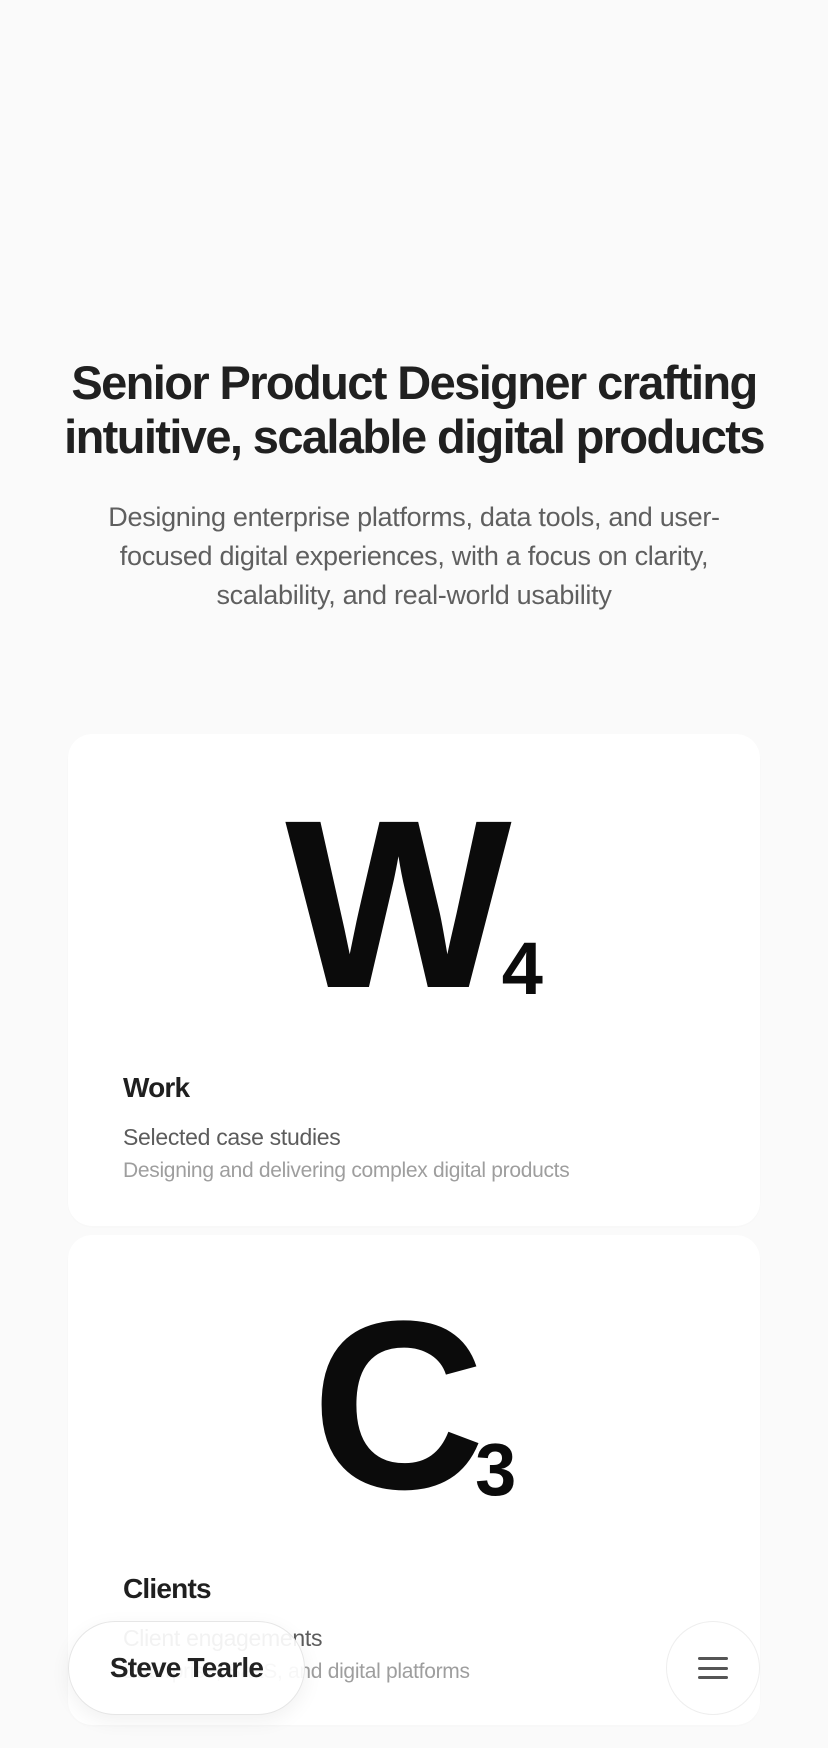 The image size is (828, 1748). I want to click on hamburger-menu-icon, so click(713, 1668).